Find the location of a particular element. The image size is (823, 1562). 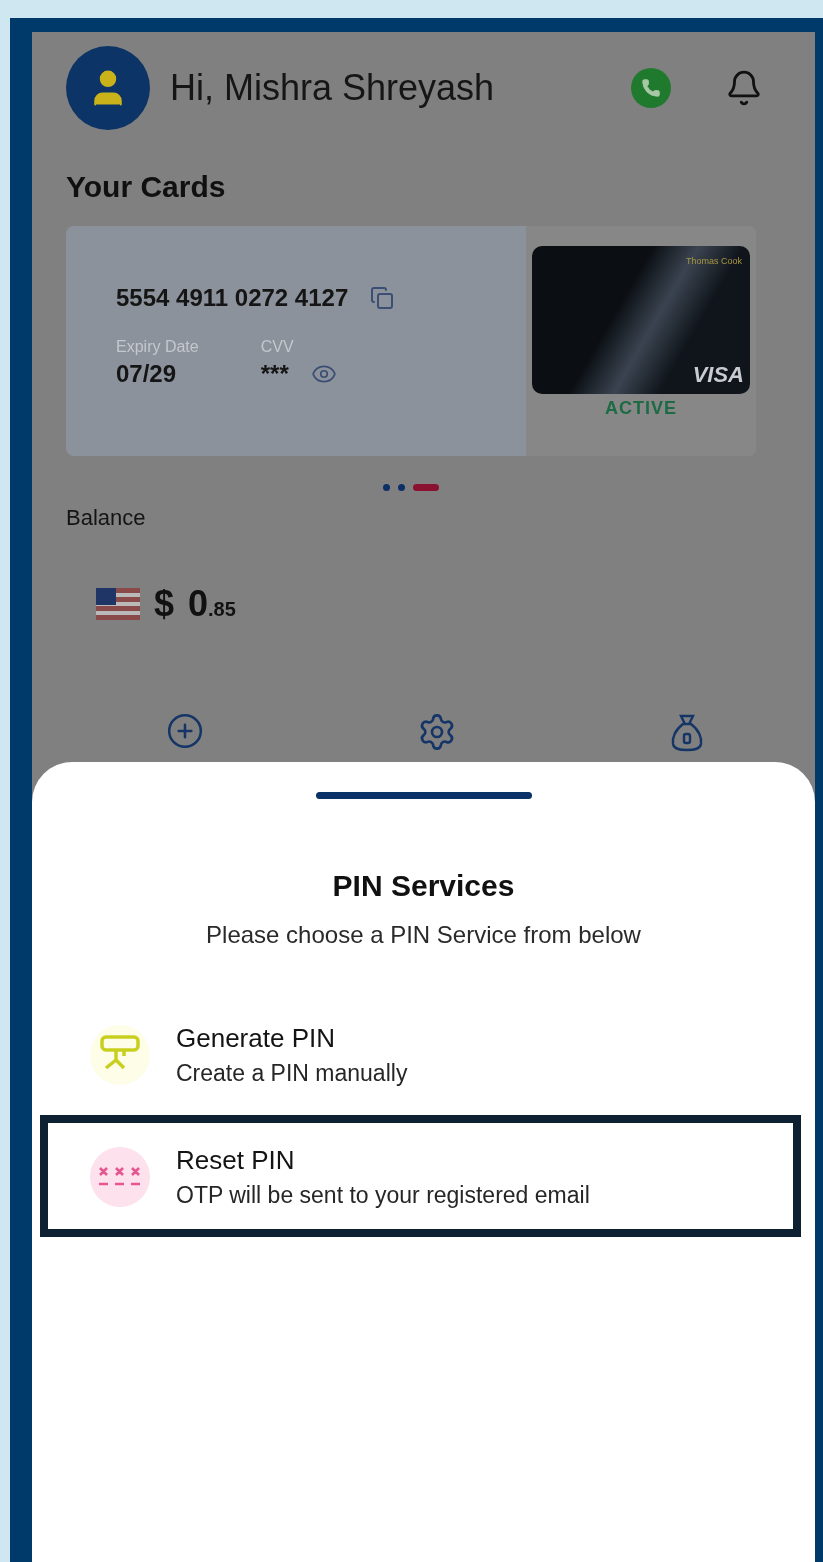

option-description: Create a PIN manually is located at coordinates (292, 1073).